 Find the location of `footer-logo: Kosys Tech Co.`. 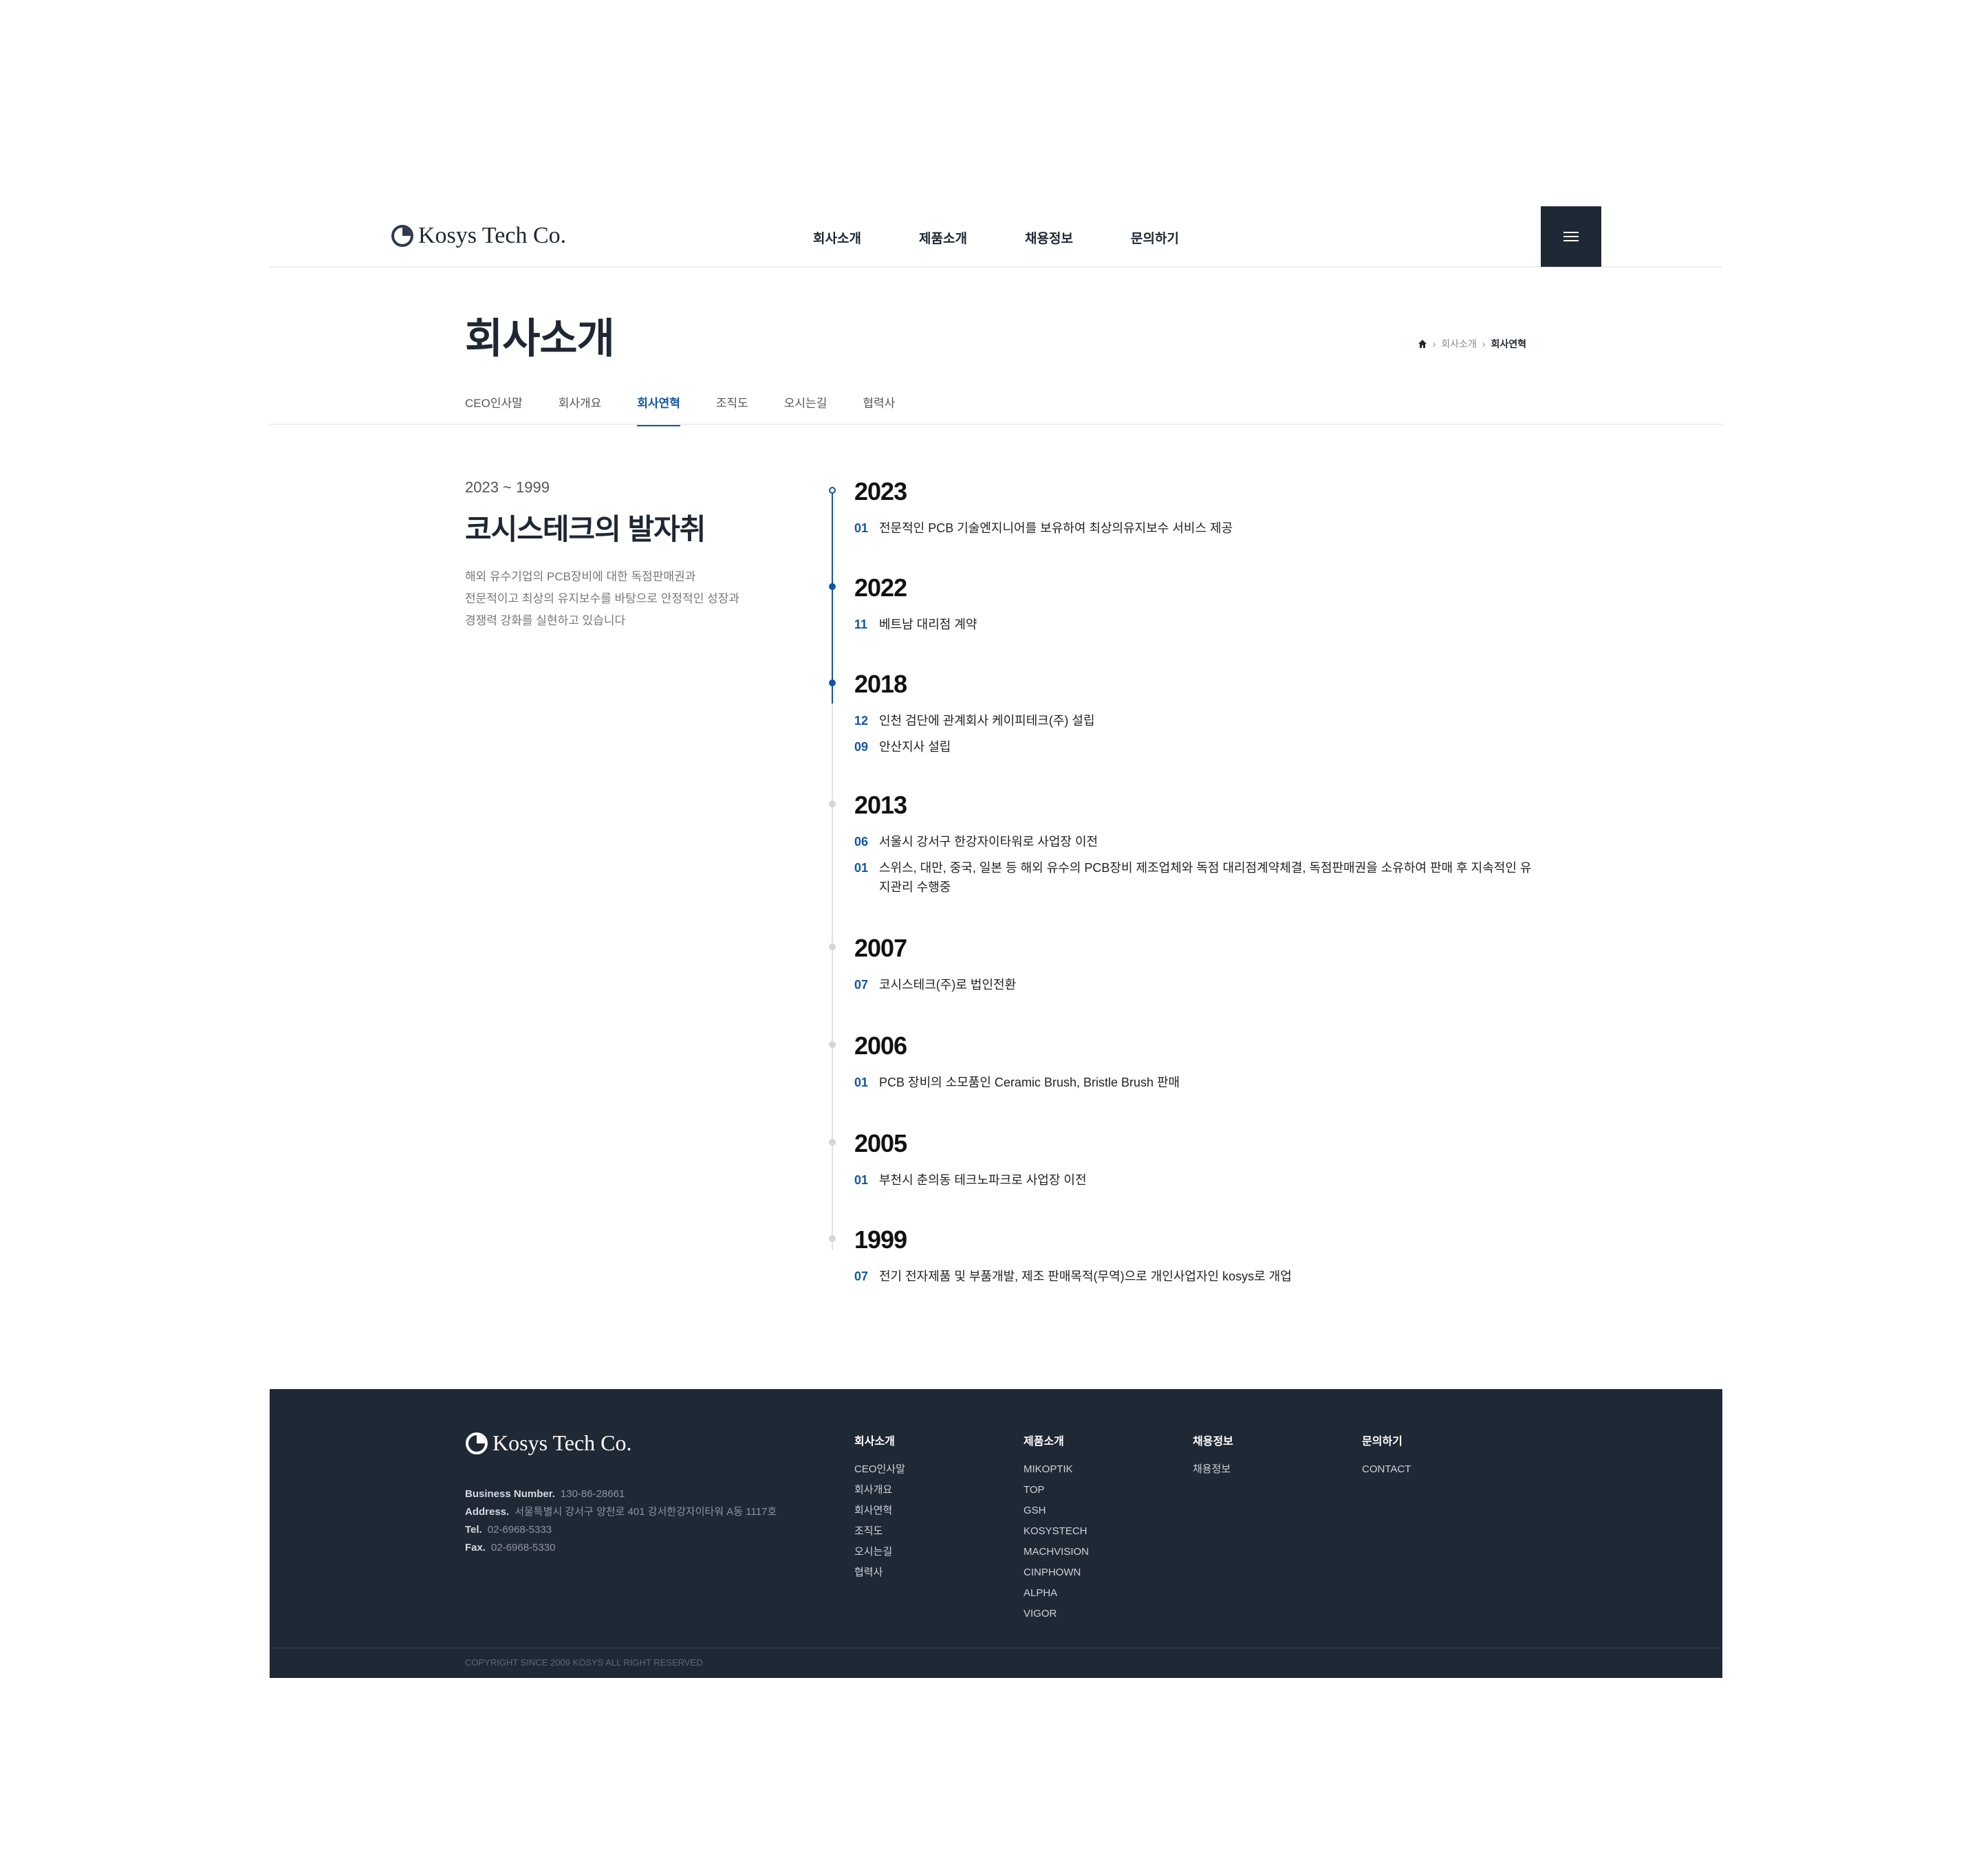

footer-logo: Kosys Tech Co. is located at coordinates (548, 1443).